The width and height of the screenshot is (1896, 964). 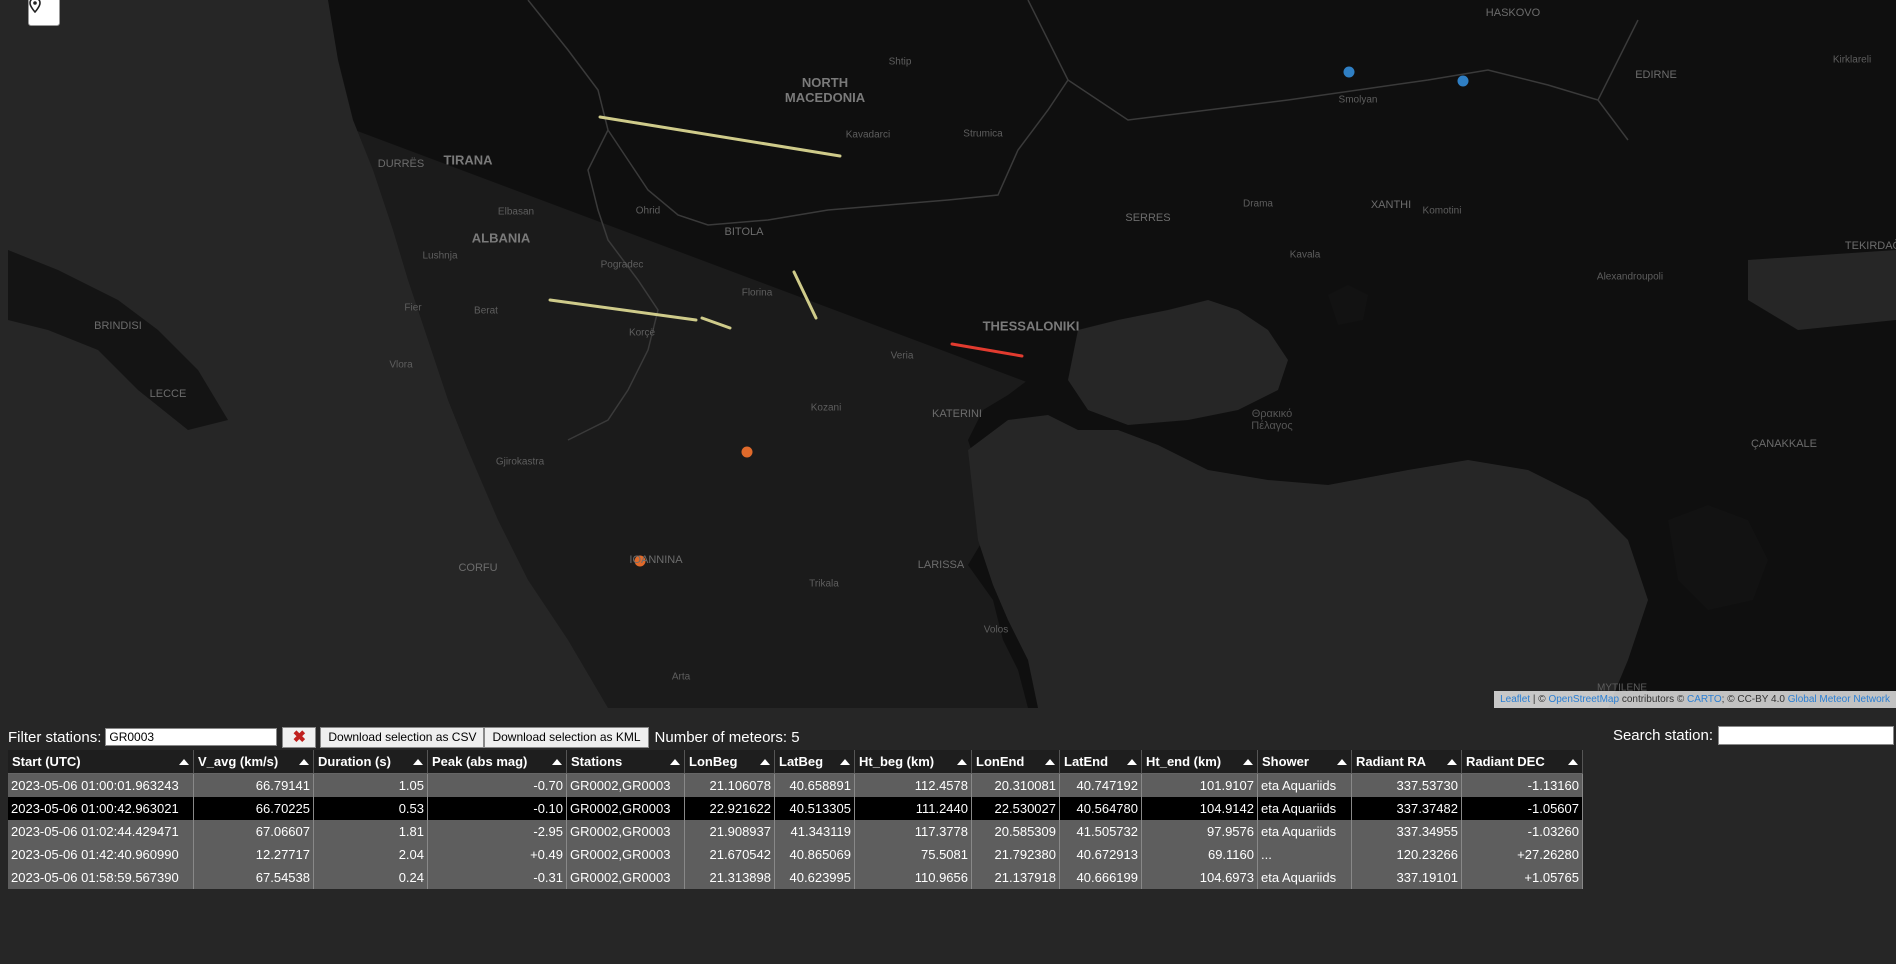 I want to click on column-header: V_avg (km/s), so click(x=253, y=762).